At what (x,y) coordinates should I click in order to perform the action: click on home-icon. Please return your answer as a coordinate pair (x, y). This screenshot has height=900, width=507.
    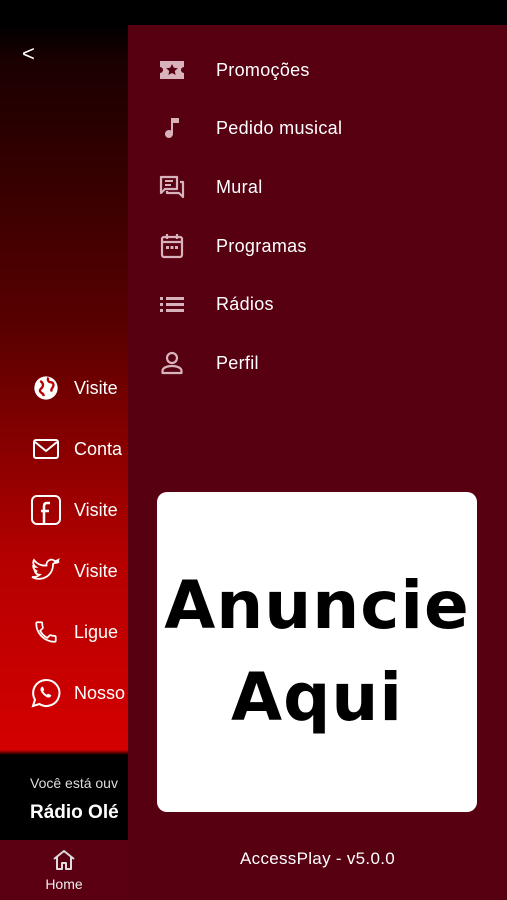
    Looking at the image, I should click on (64, 860).